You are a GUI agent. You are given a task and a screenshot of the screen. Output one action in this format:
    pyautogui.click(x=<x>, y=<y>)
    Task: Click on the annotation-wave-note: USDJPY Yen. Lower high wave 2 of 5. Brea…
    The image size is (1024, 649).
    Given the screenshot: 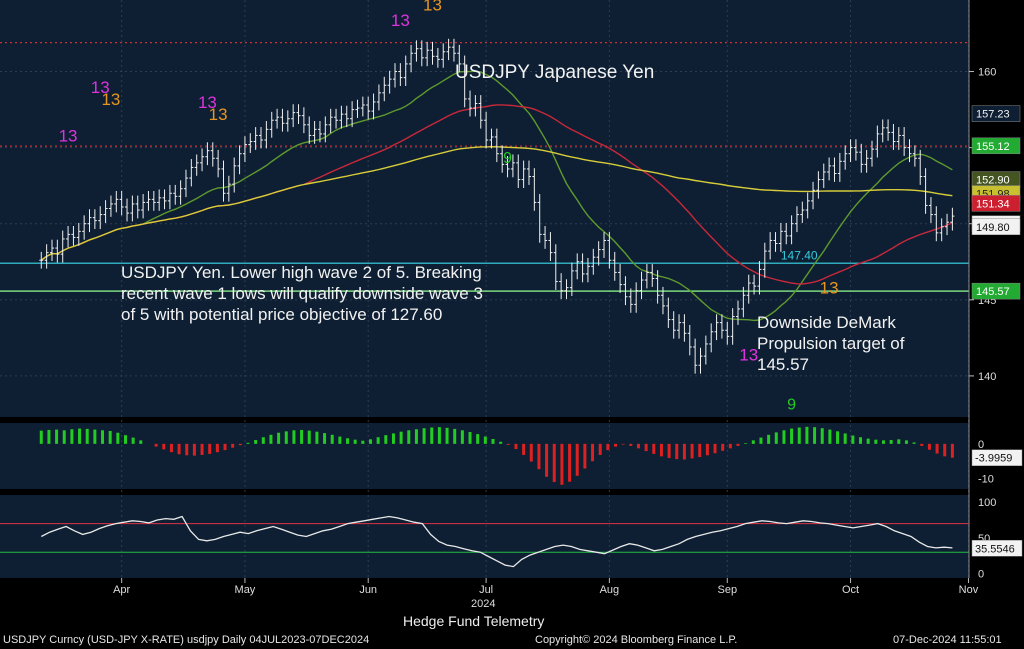 What is the action you would take?
    pyautogui.click(x=302, y=293)
    